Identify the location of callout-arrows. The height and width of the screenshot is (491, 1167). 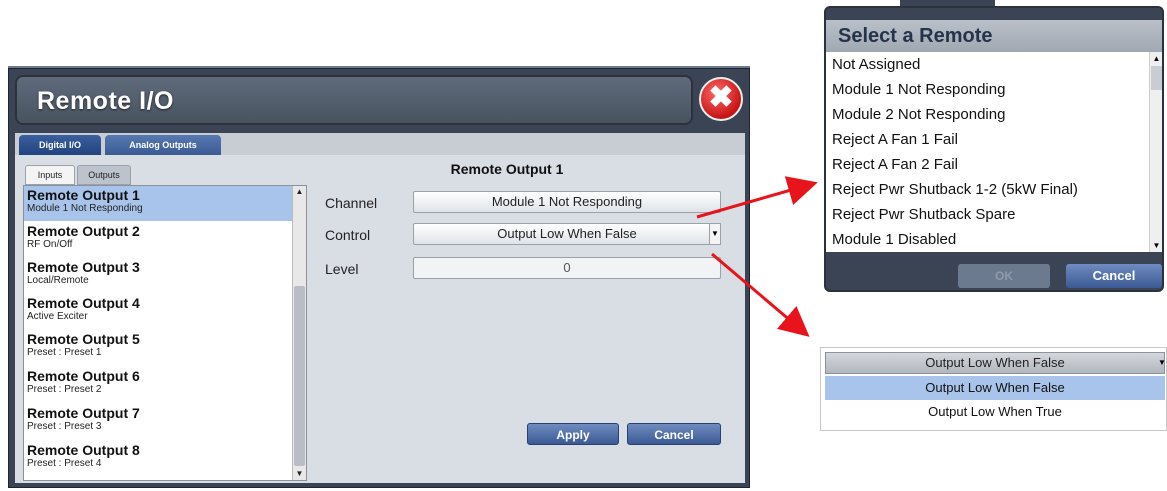
(757, 256).